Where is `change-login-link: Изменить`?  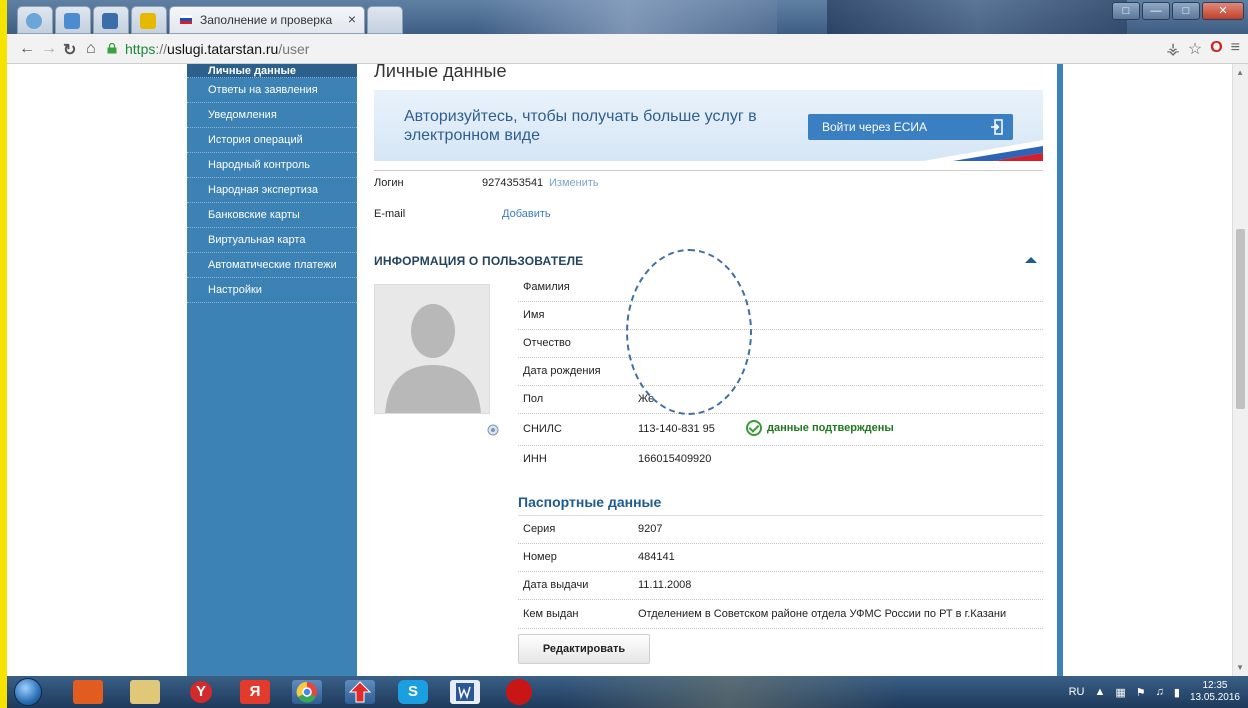 change-login-link: Изменить is located at coordinates (574, 183).